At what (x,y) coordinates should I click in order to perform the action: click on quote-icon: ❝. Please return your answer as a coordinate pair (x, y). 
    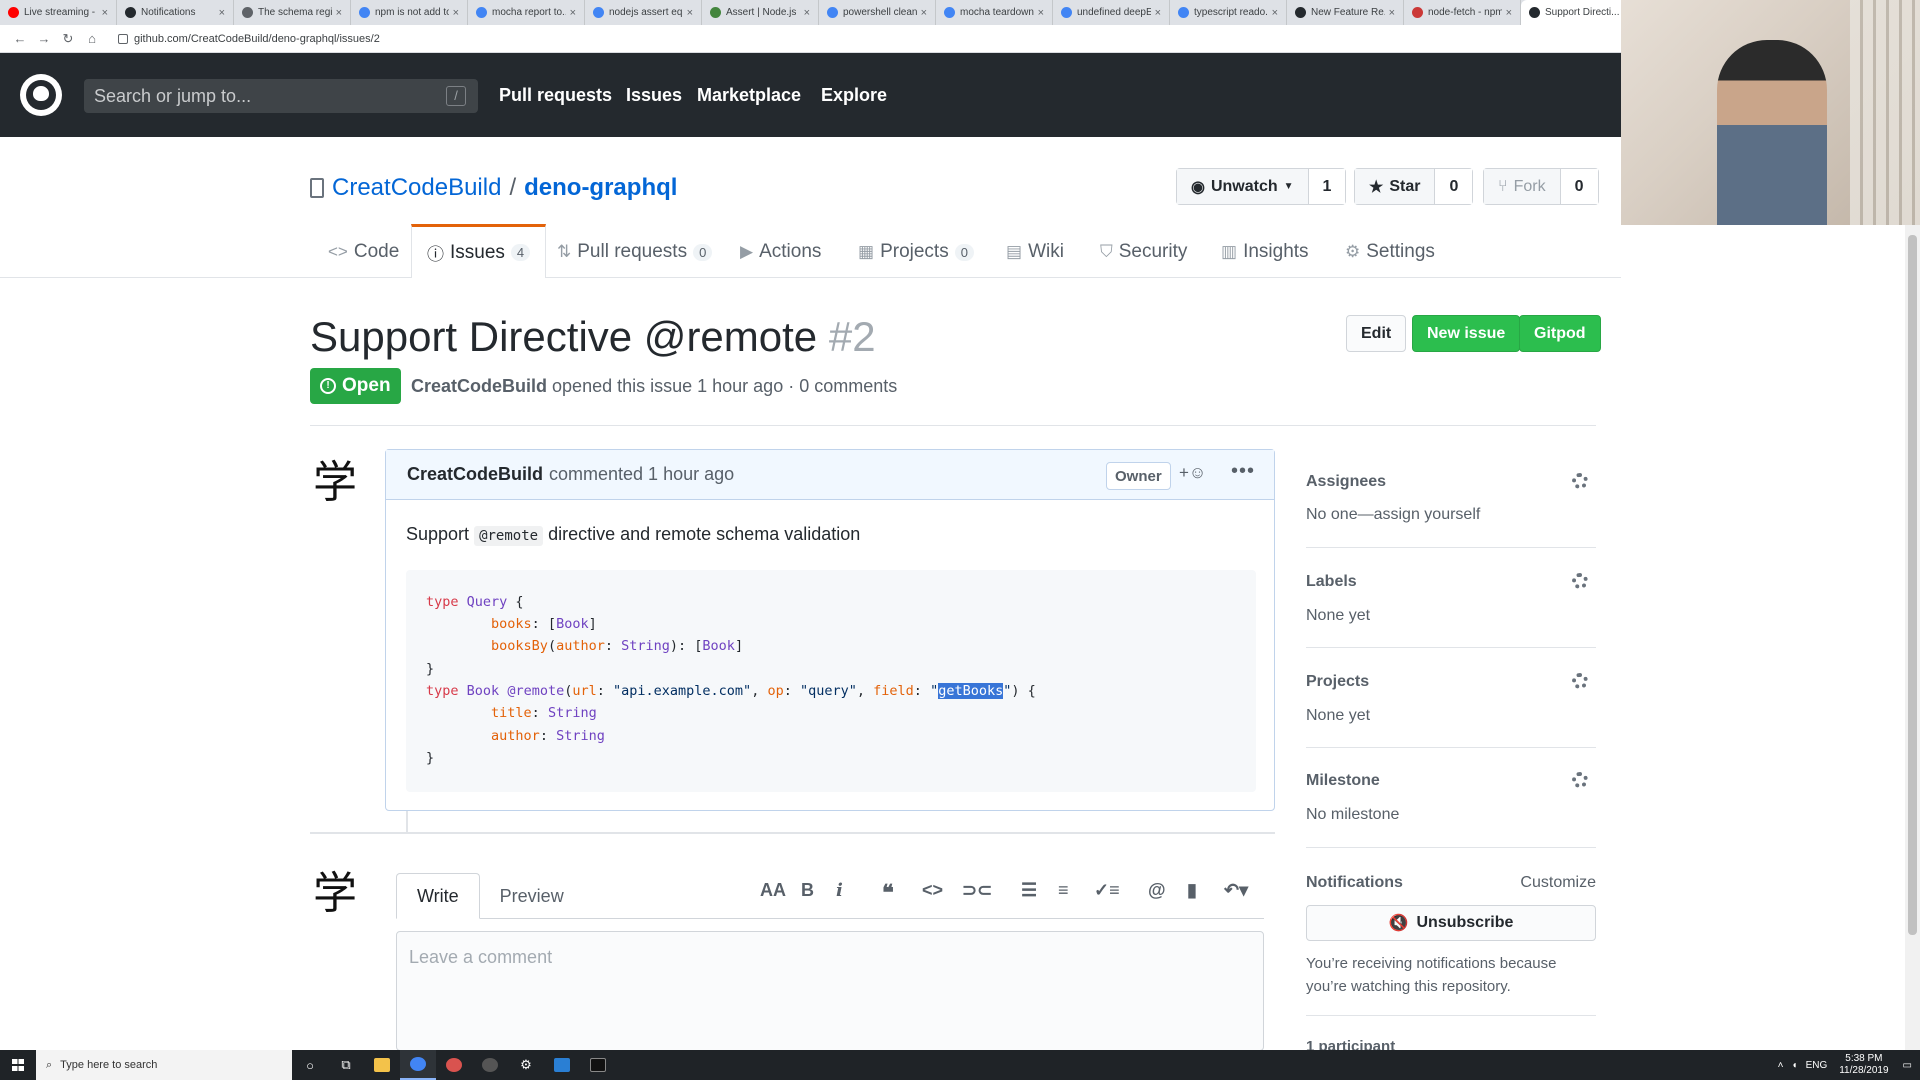
    Looking at the image, I should click on (888, 893).